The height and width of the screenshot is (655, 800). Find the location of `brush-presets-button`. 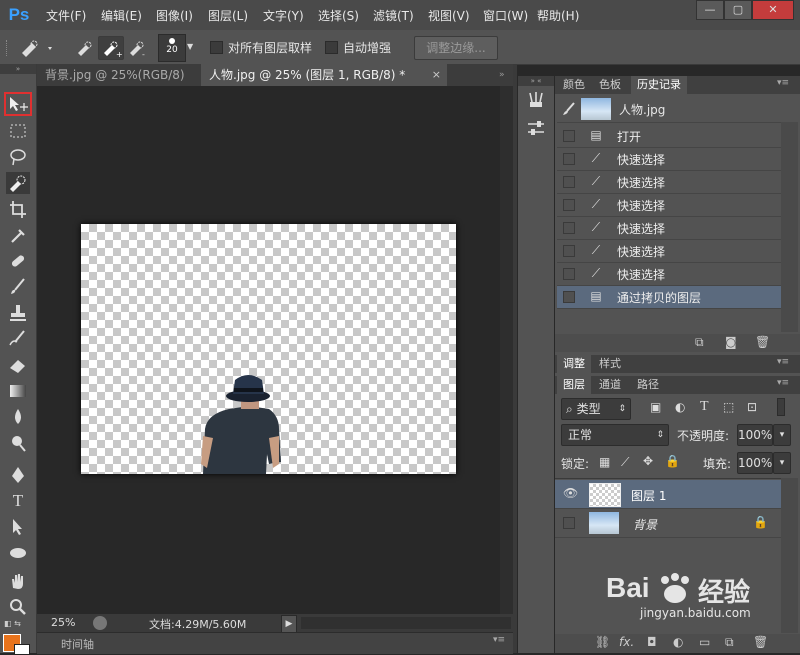

brush-presets-button is located at coordinates (536, 100).